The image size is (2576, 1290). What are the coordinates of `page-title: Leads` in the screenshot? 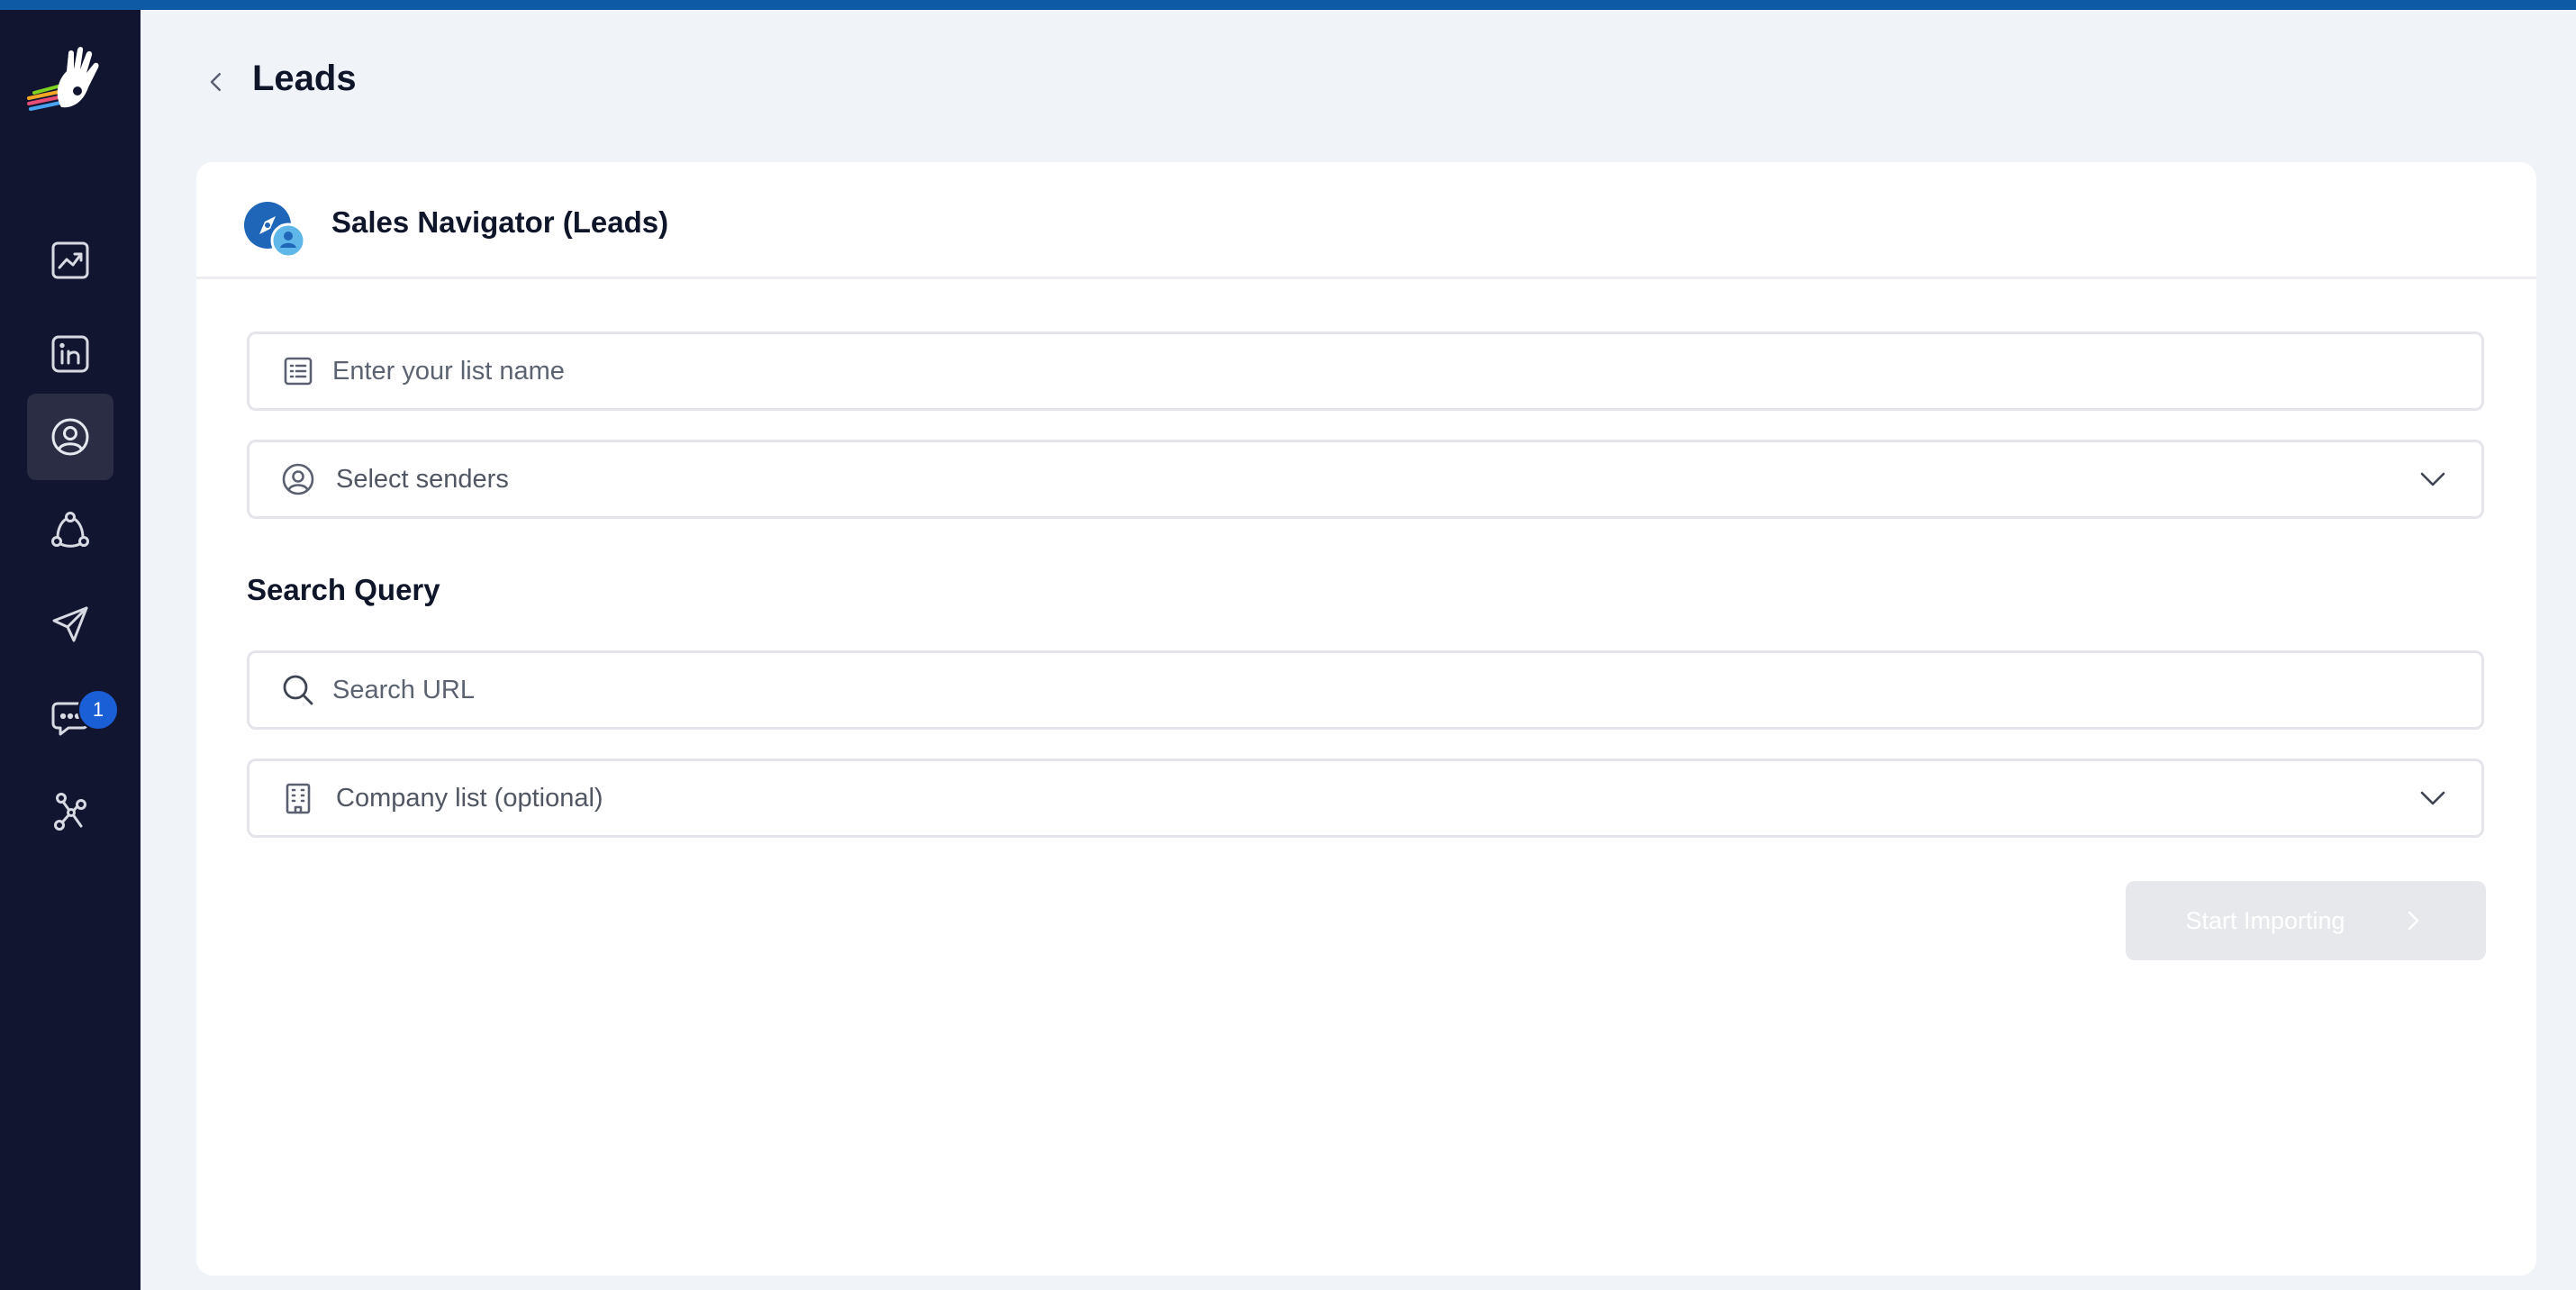 It's located at (304, 78).